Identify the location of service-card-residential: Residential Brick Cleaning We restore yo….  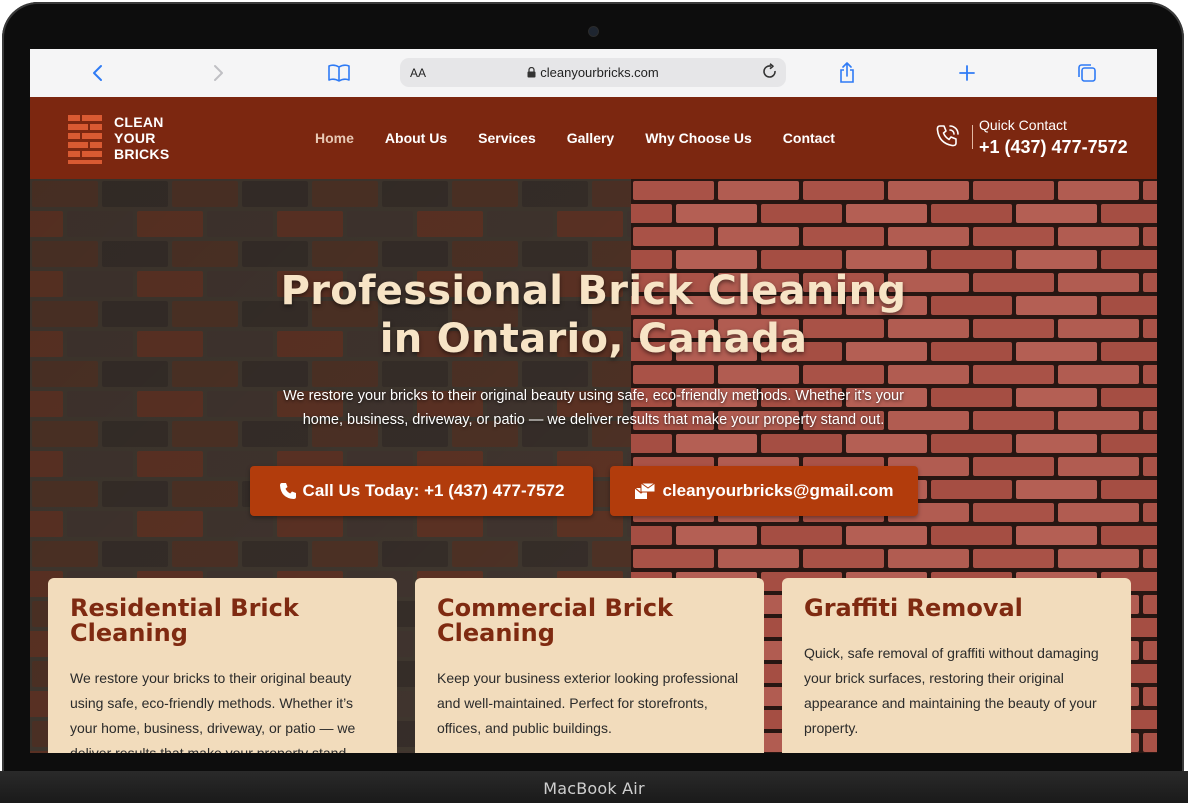
(222, 665).